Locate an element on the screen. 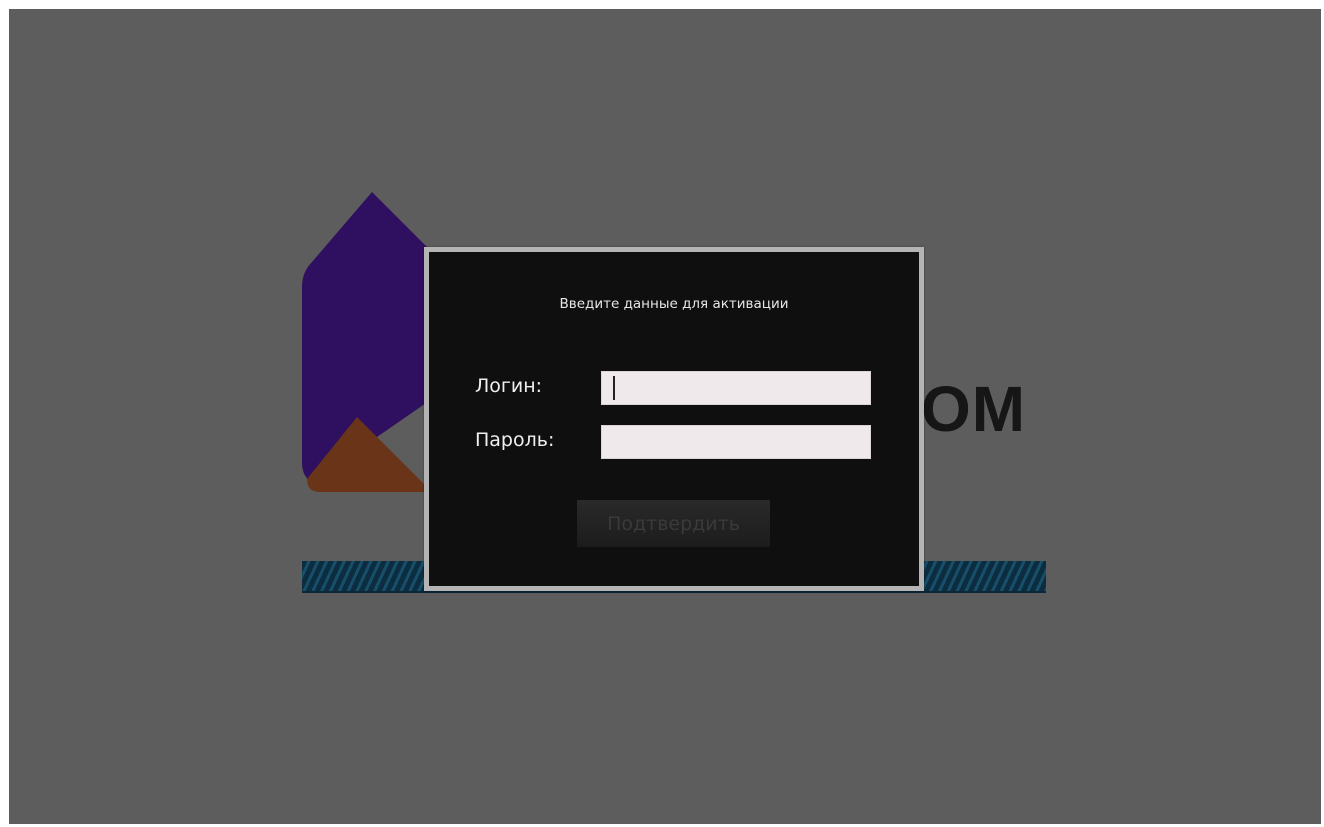 This screenshot has width=1324, height=827. text-caret is located at coordinates (614, 388).